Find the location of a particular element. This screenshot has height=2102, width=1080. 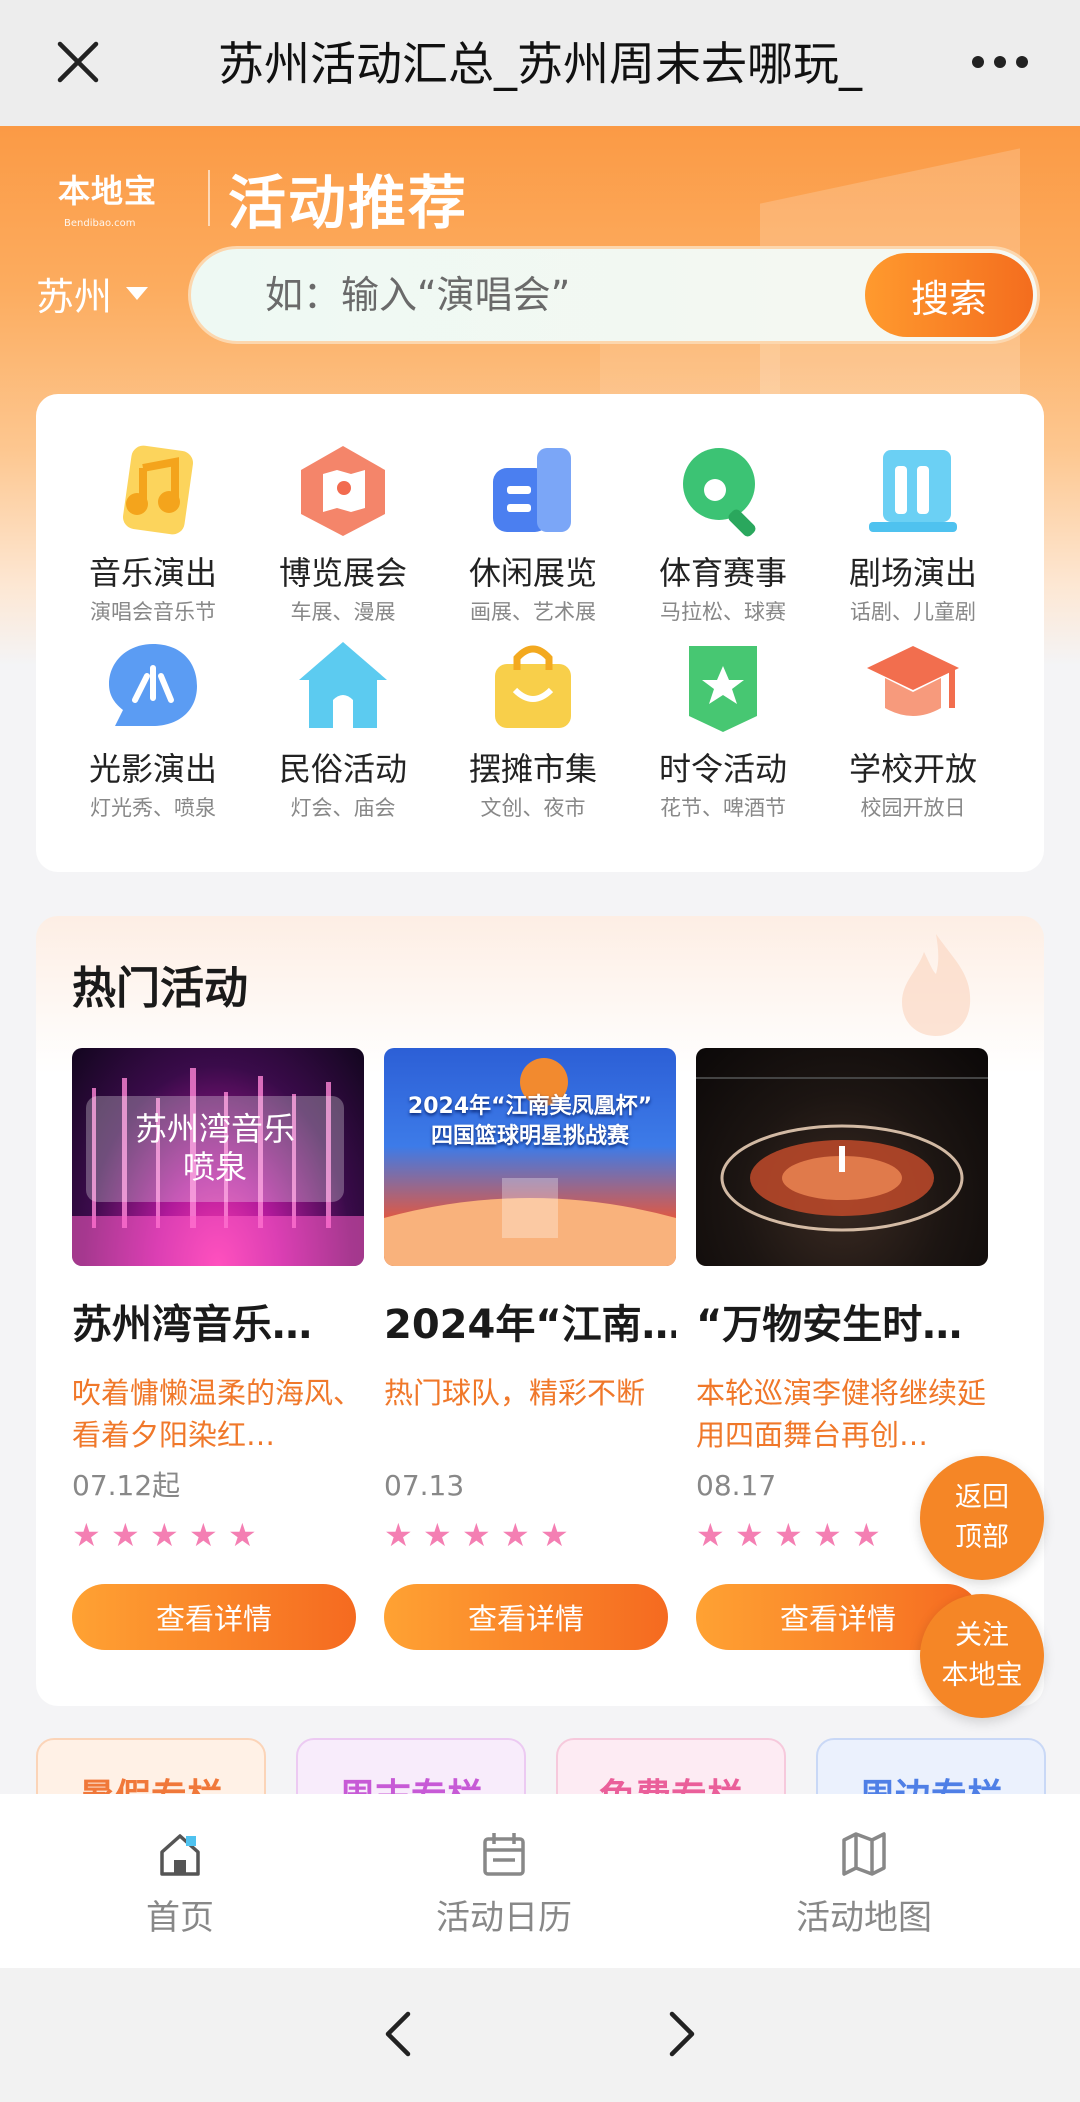

more-menu-icon is located at coordinates (1000, 62).